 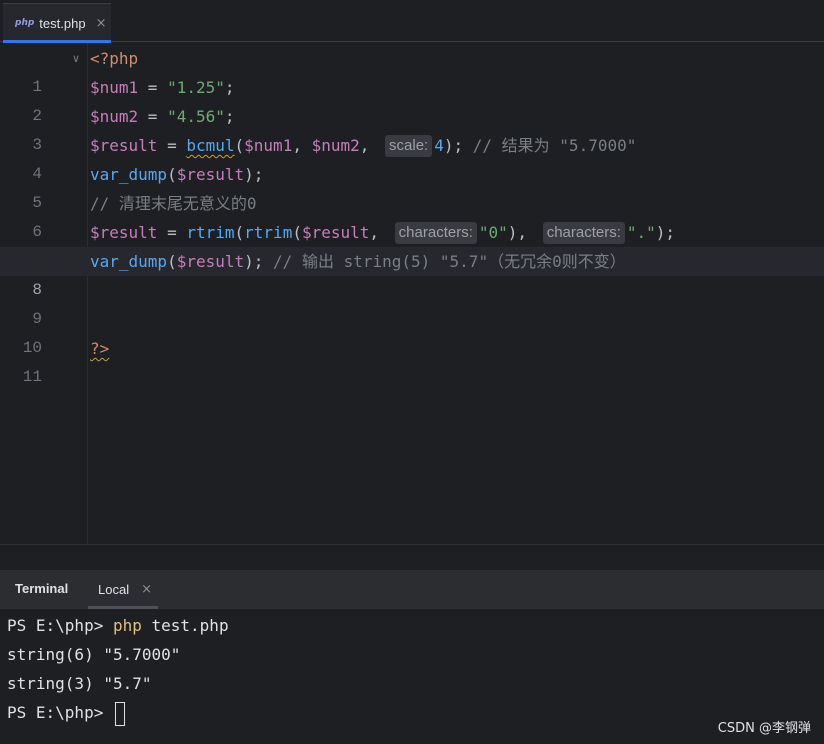 What do you see at coordinates (412, 331) in the screenshot?
I see `code-line: 10` at bounding box center [412, 331].